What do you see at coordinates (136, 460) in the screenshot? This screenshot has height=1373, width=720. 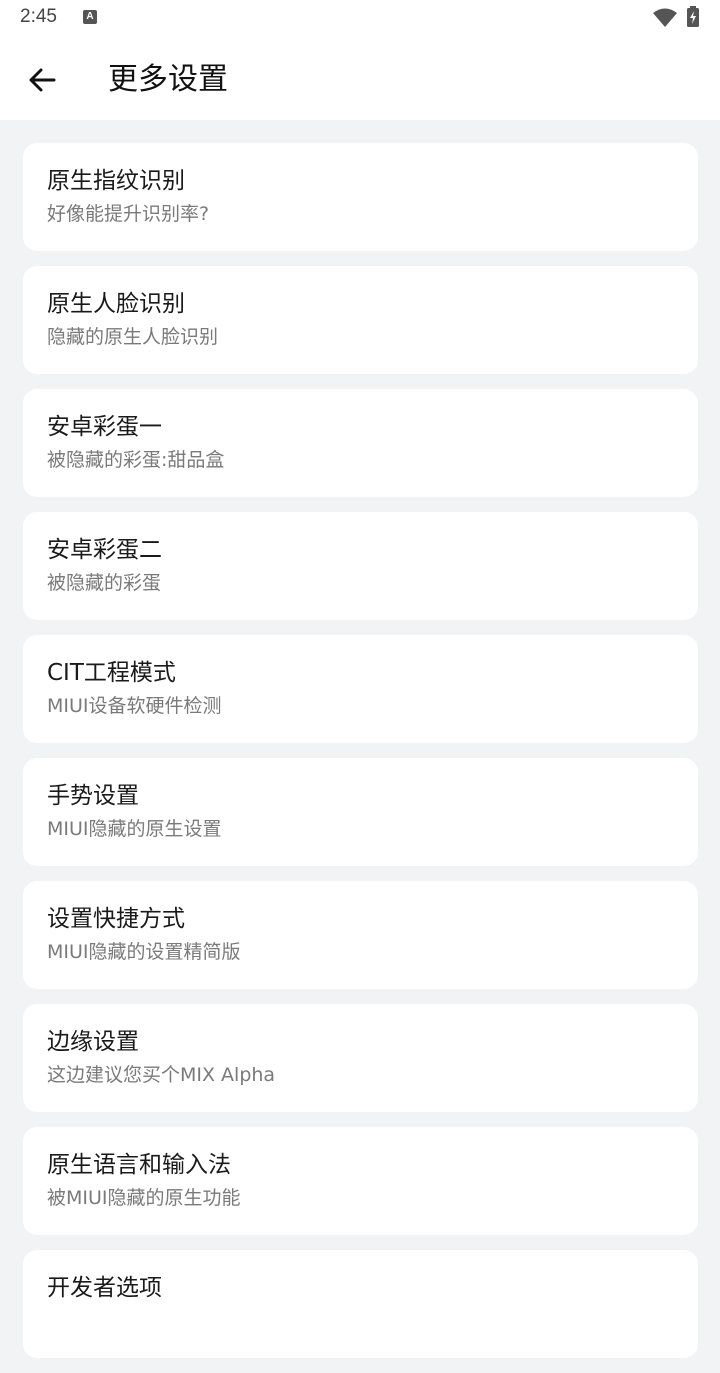 I see `list-item-subtitle: 被隐藏的彩蛋:甜品盒` at bounding box center [136, 460].